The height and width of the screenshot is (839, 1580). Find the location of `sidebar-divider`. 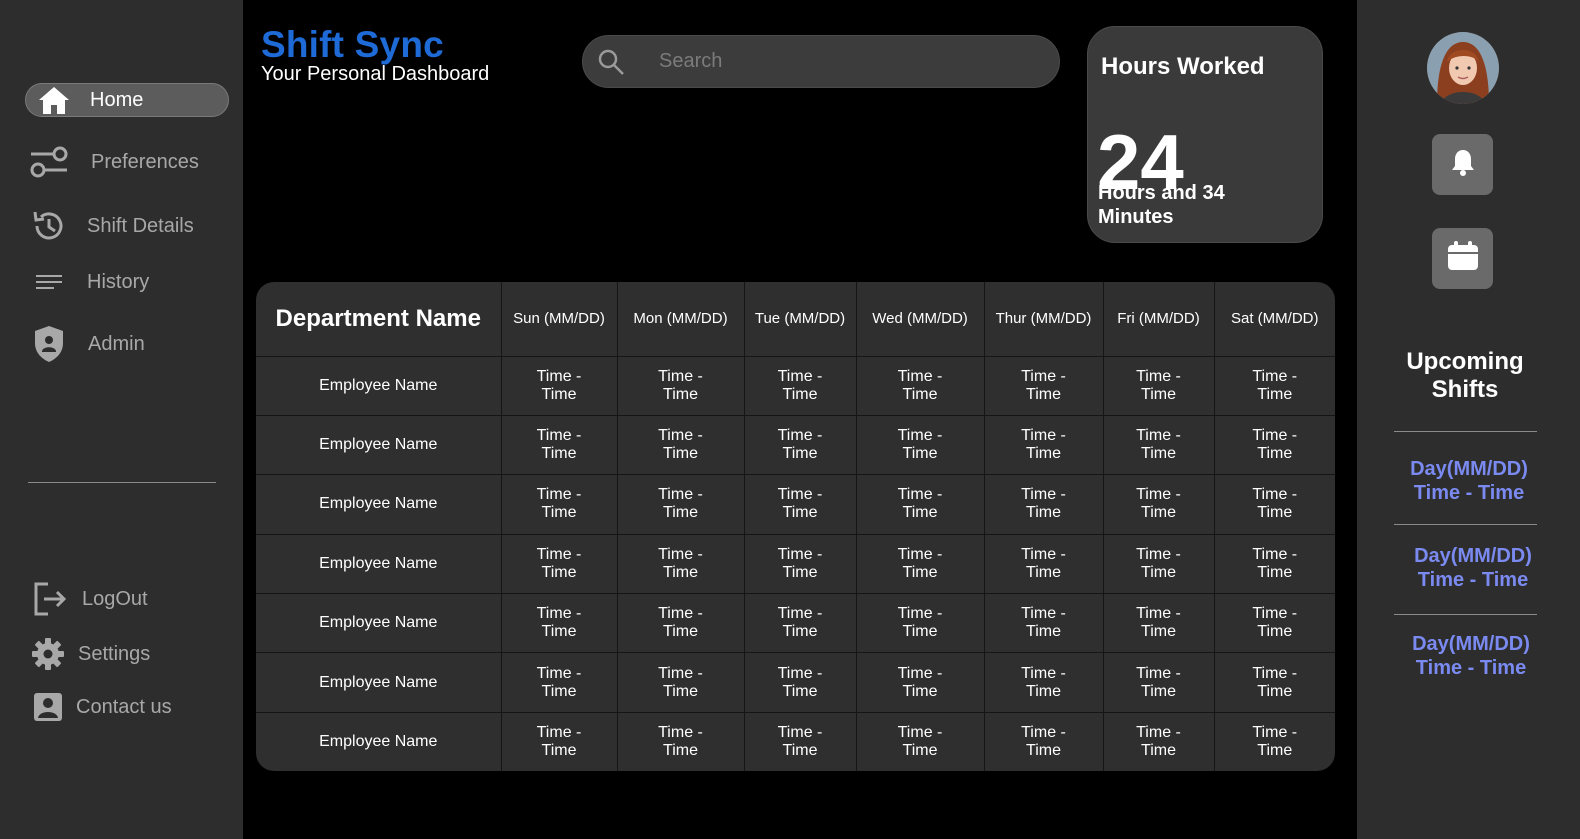

sidebar-divider is located at coordinates (122, 482).